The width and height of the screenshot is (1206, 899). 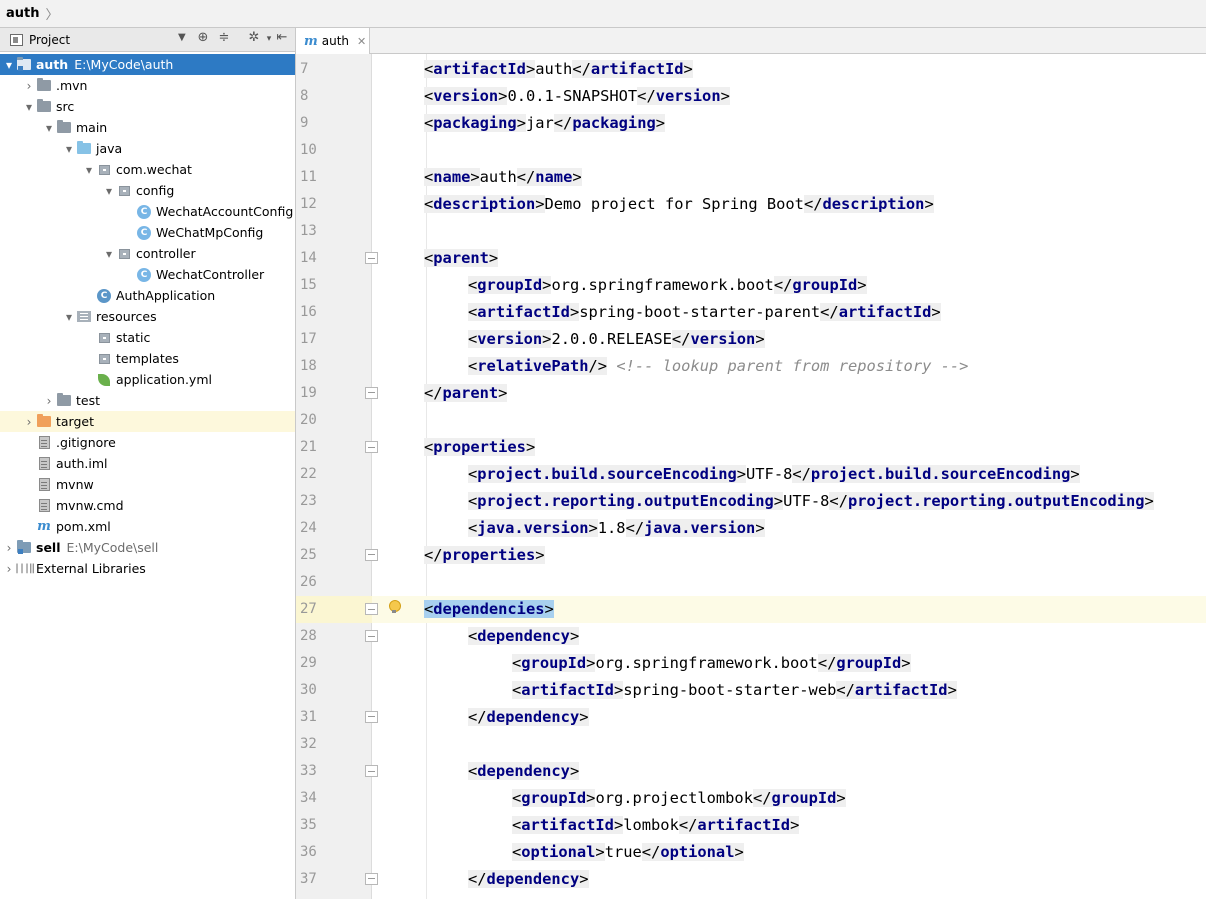 I want to click on code-line: 9 <packaging>jar</packaging>, so click(x=751, y=123).